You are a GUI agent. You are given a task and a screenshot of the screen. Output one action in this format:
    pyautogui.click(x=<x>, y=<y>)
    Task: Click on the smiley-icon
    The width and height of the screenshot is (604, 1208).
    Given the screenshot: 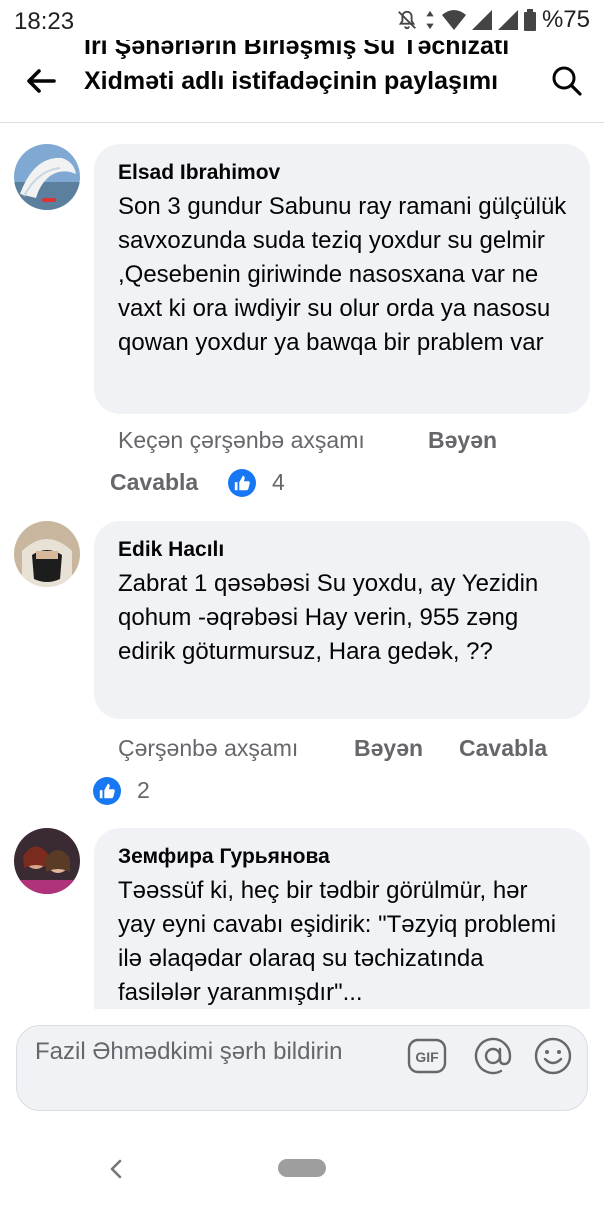 What is the action you would take?
    pyautogui.click(x=553, y=1056)
    